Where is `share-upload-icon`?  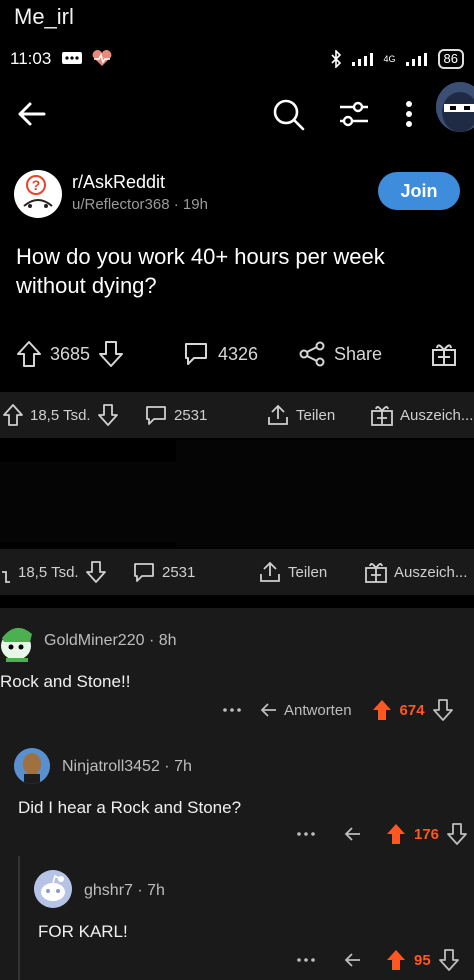
share-upload-icon is located at coordinates (270, 572).